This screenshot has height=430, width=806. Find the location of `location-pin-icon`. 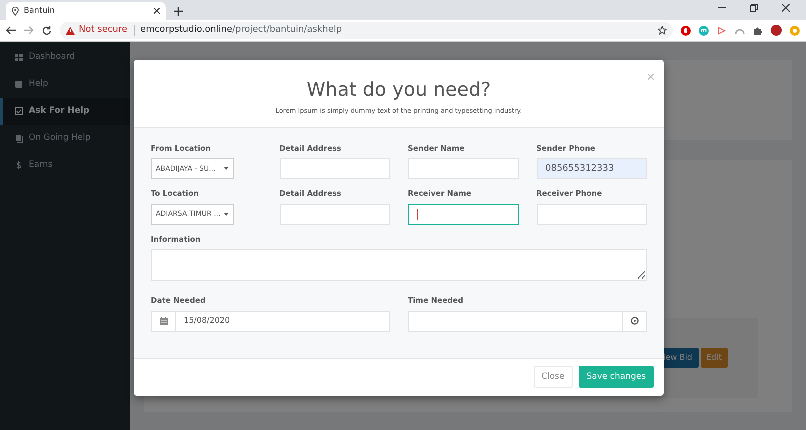

location-pin-icon is located at coordinates (15, 11).